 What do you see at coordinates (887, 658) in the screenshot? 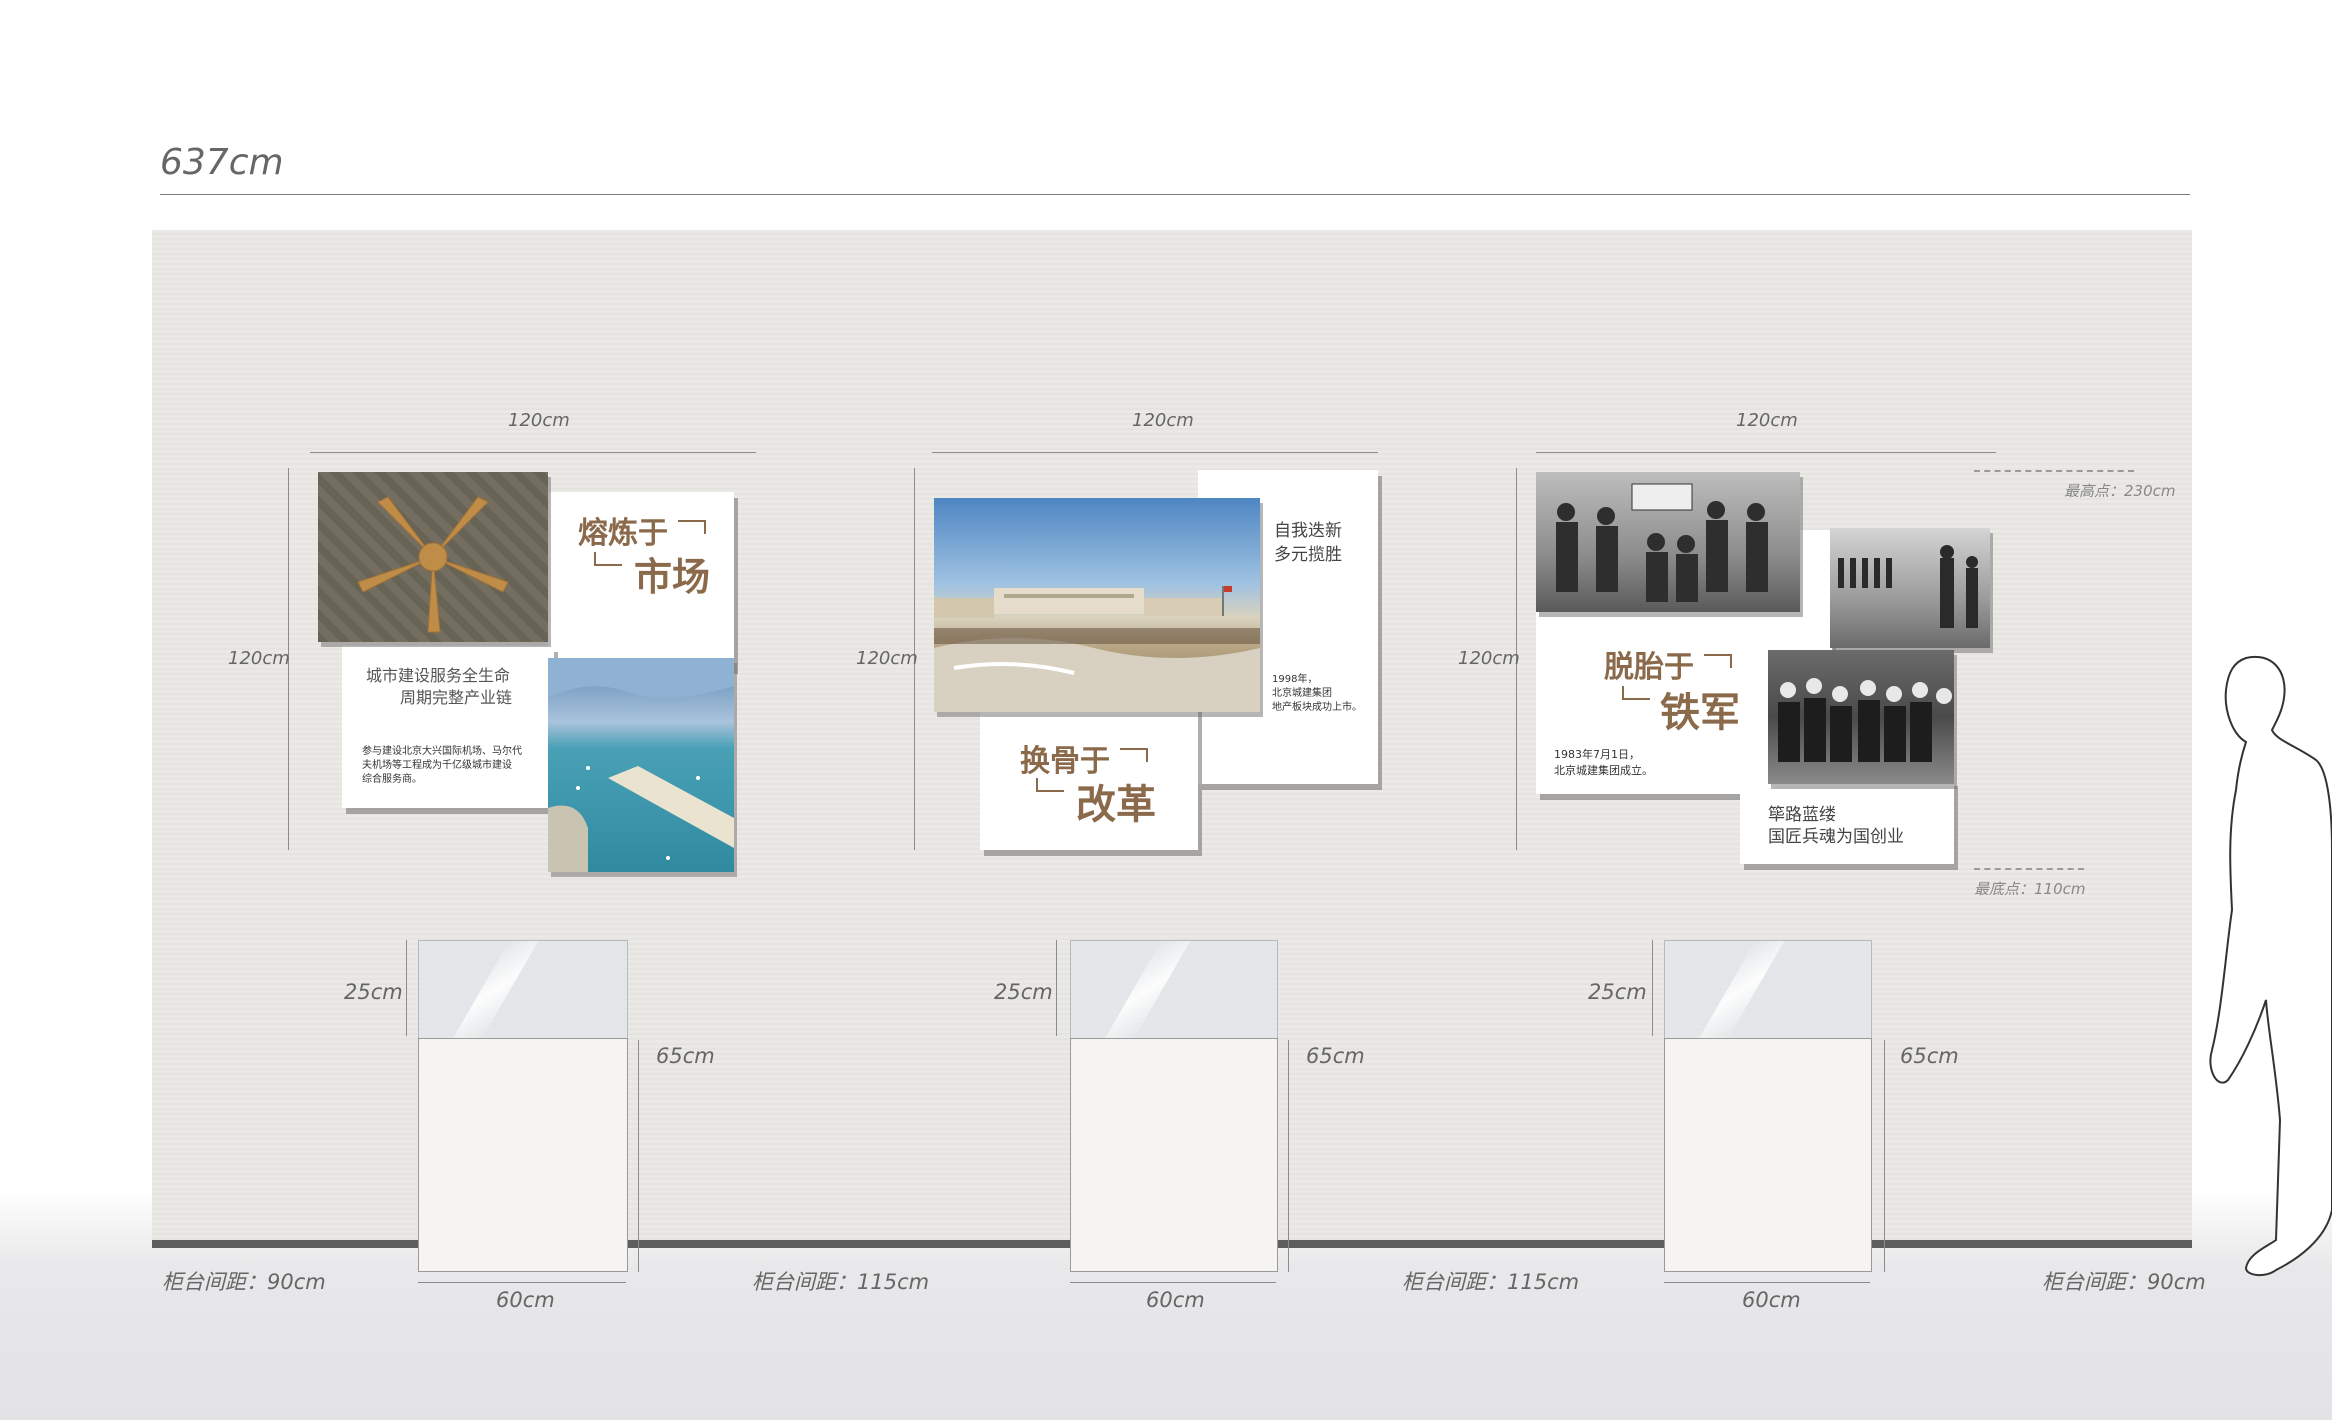
I see `panel2-height-label: 120cm` at bounding box center [887, 658].